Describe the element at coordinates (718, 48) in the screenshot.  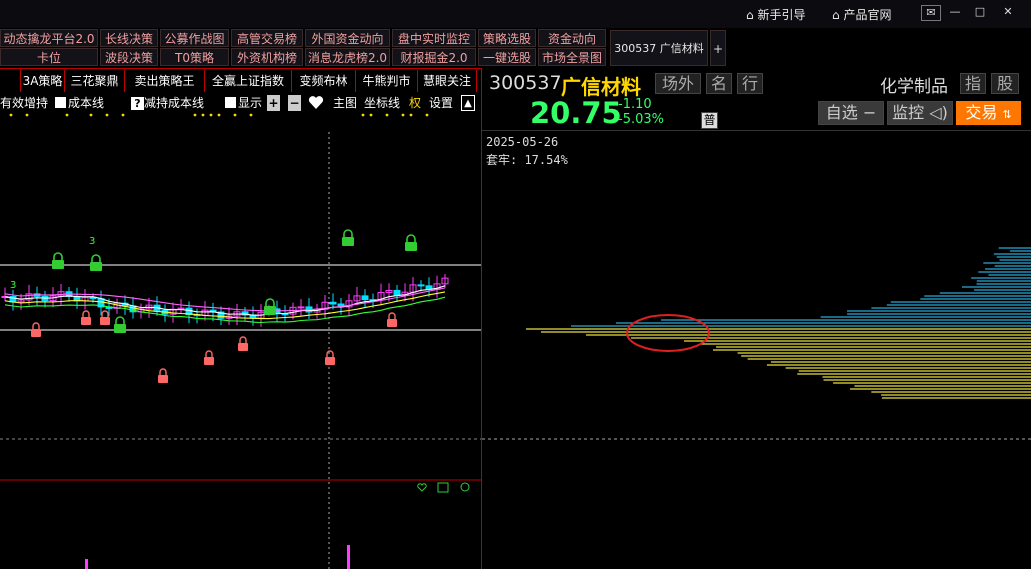
I see `add-tab-button: +` at that location.